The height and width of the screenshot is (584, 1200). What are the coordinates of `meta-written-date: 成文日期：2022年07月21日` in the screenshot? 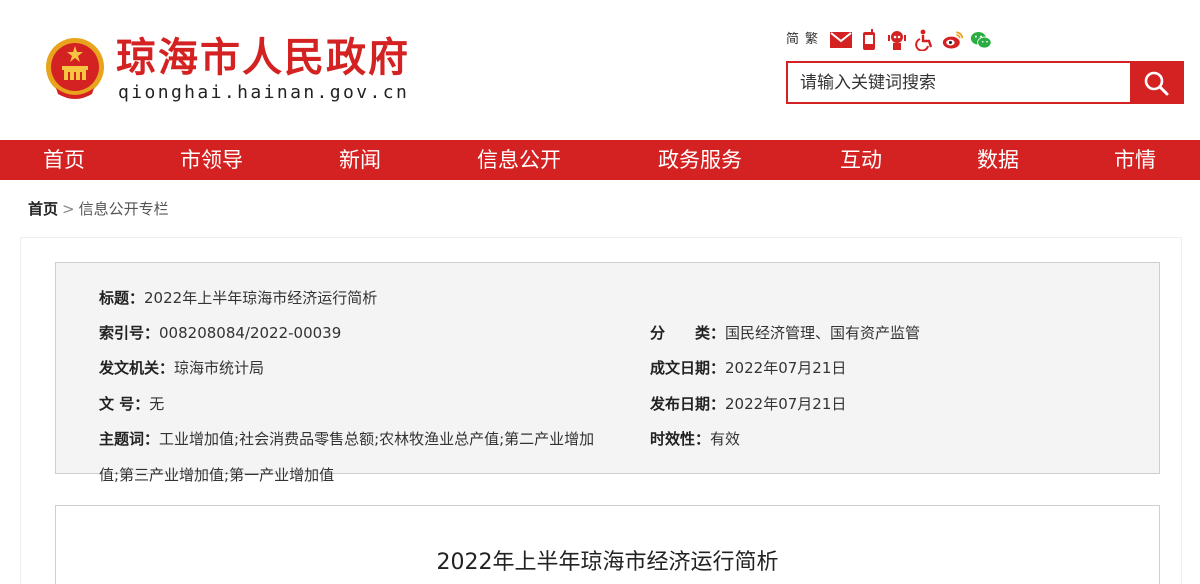 It's located at (748, 368).